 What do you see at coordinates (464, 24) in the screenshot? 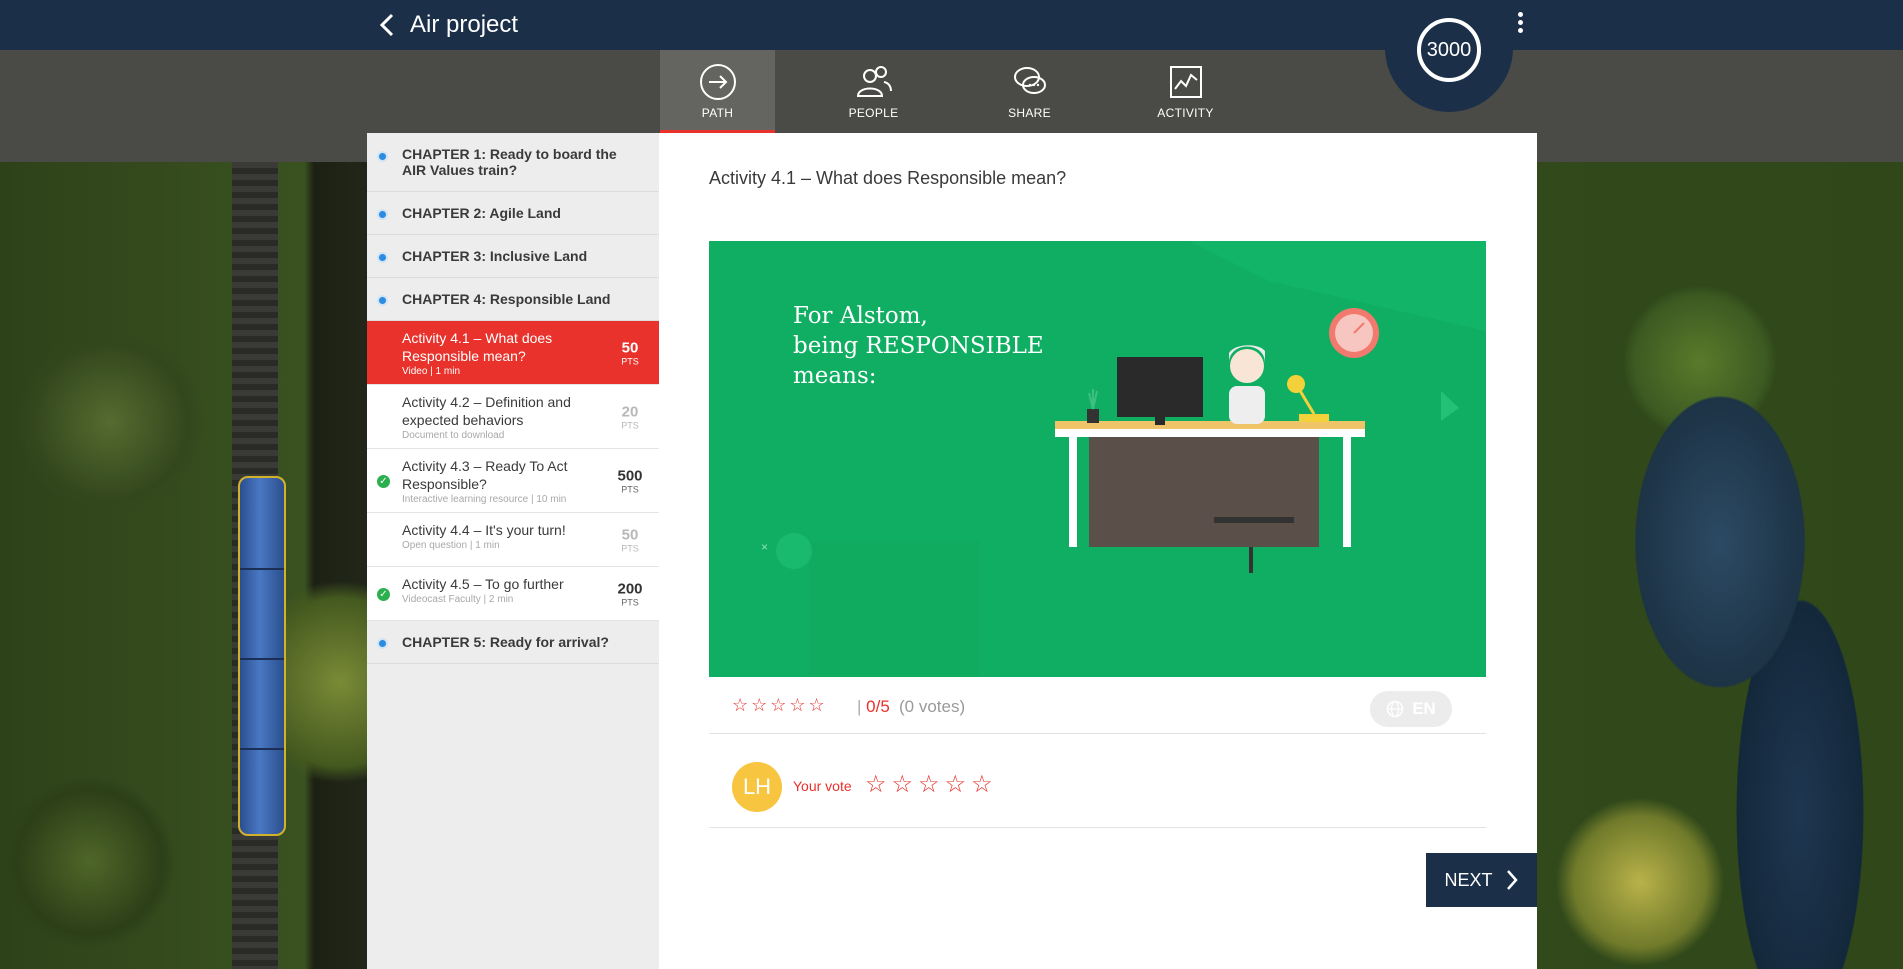
I see `app-title: Air project` at bounding box center [464, 24].